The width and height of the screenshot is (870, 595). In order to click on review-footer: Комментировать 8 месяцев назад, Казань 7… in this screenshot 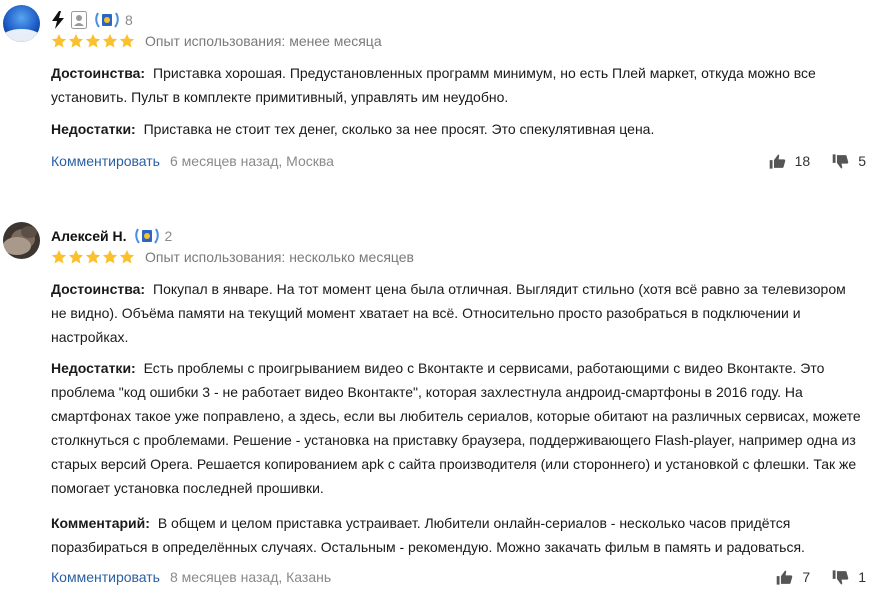, I will do `click(458, 577)`.